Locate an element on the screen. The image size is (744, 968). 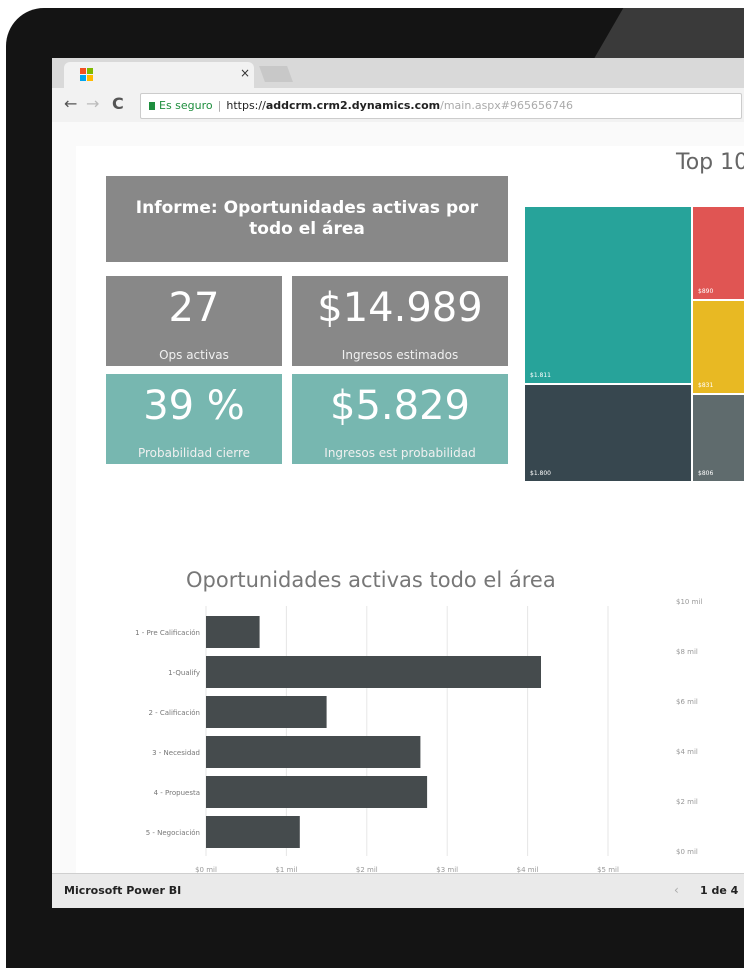
right-axis-tick: $10 mil is located at coordinates (689, 602).